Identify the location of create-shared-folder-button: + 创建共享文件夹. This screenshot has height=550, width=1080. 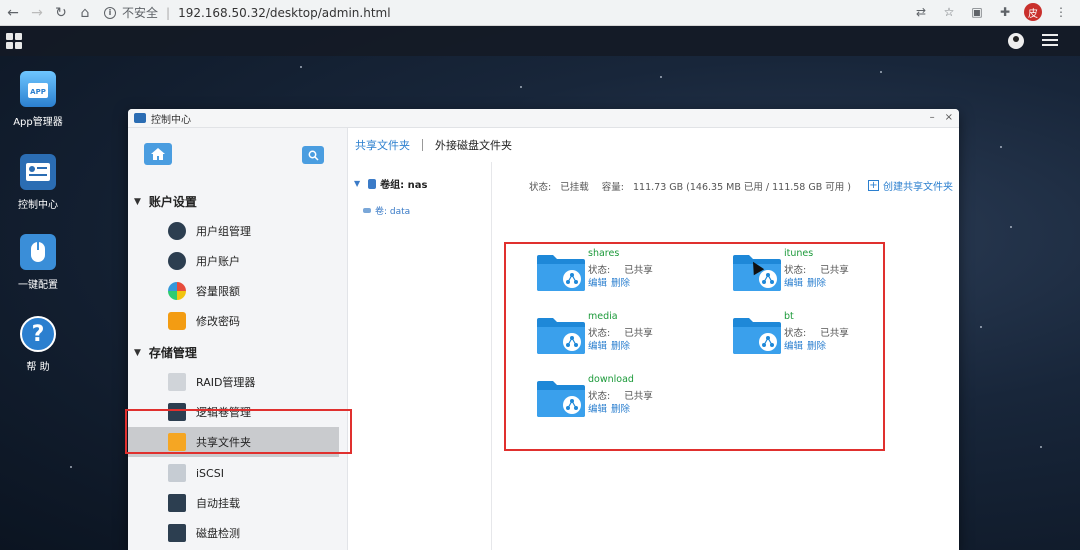
(910, 185).